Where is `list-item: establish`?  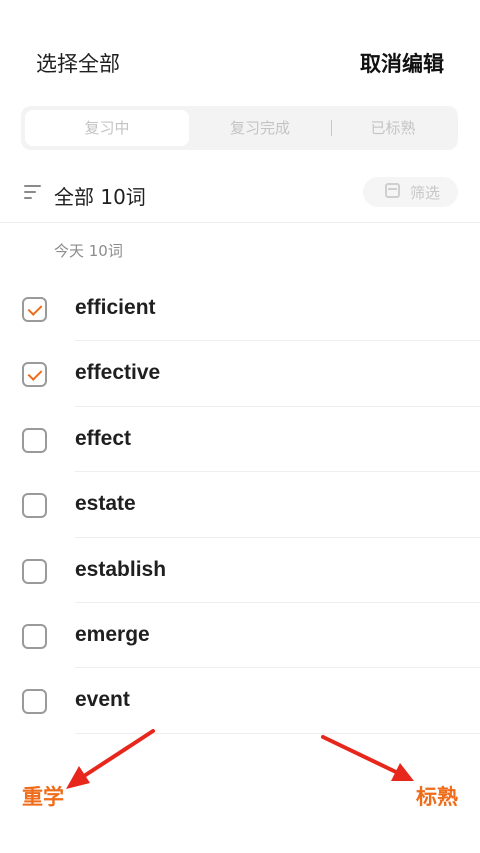 list-item: establish is located at coordinates (240, 570).